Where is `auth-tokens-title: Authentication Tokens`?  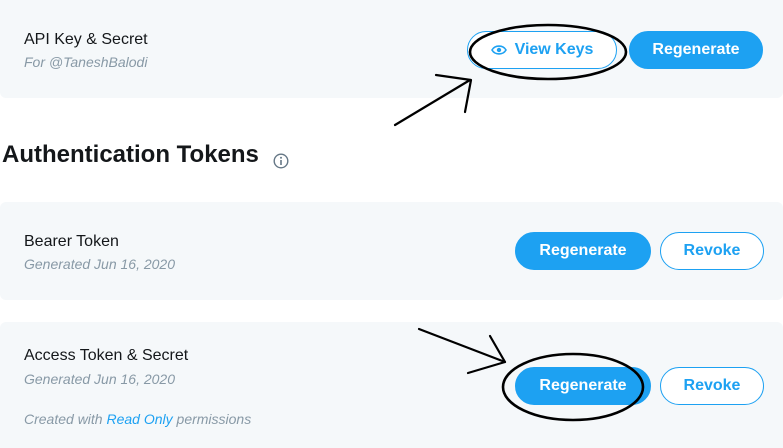 auth-tokens-title: Authentication Tokens is located at coordinates (130, 154).